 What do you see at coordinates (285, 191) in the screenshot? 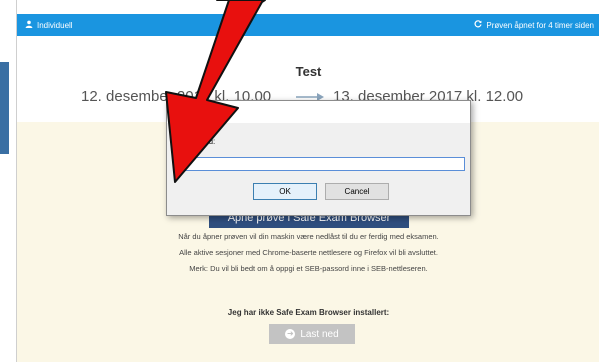
I see `ok-button: OK` at bounding box center [285, 191].